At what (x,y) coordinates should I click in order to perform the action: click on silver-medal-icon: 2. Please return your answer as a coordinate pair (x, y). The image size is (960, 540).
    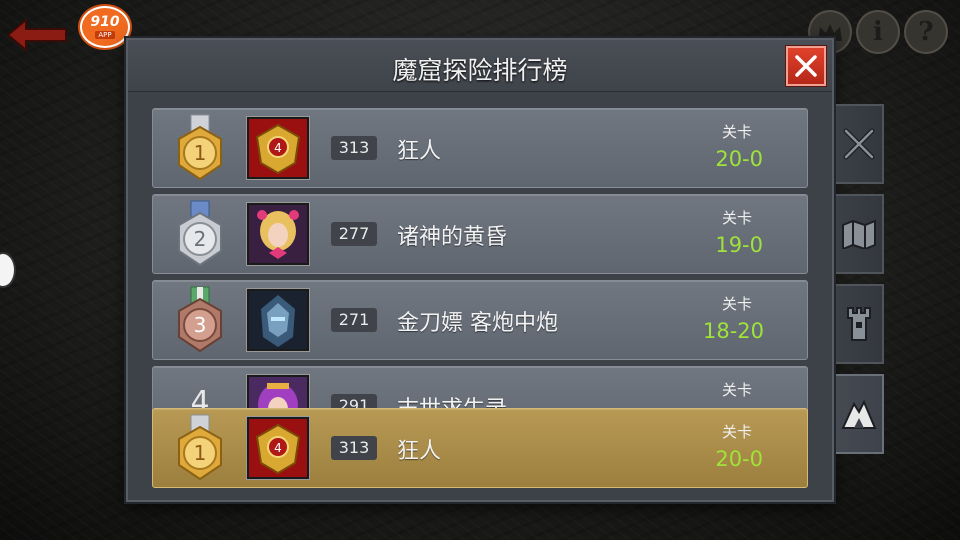
    Looking at the image, I should click on (200, 233).